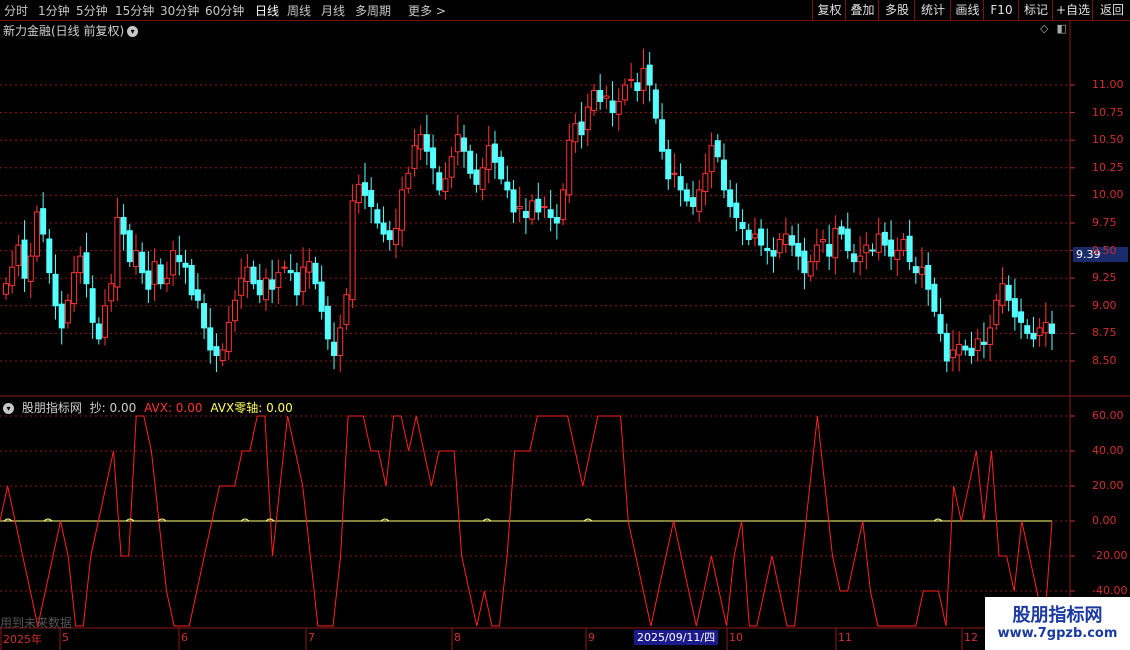 This screenshot has height=650, width=1130. Describe the element at coordinates (65, 637) in the screenshot. I see `date-tick-label: 5` at that location.